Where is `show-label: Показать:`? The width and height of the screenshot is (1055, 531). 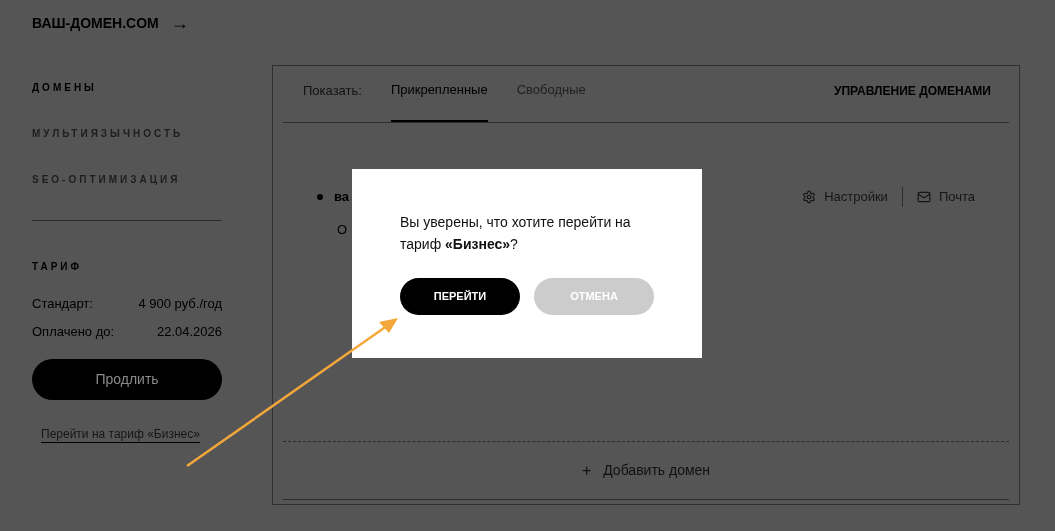
show-label: Показать: is located at coordinates (332, 90).